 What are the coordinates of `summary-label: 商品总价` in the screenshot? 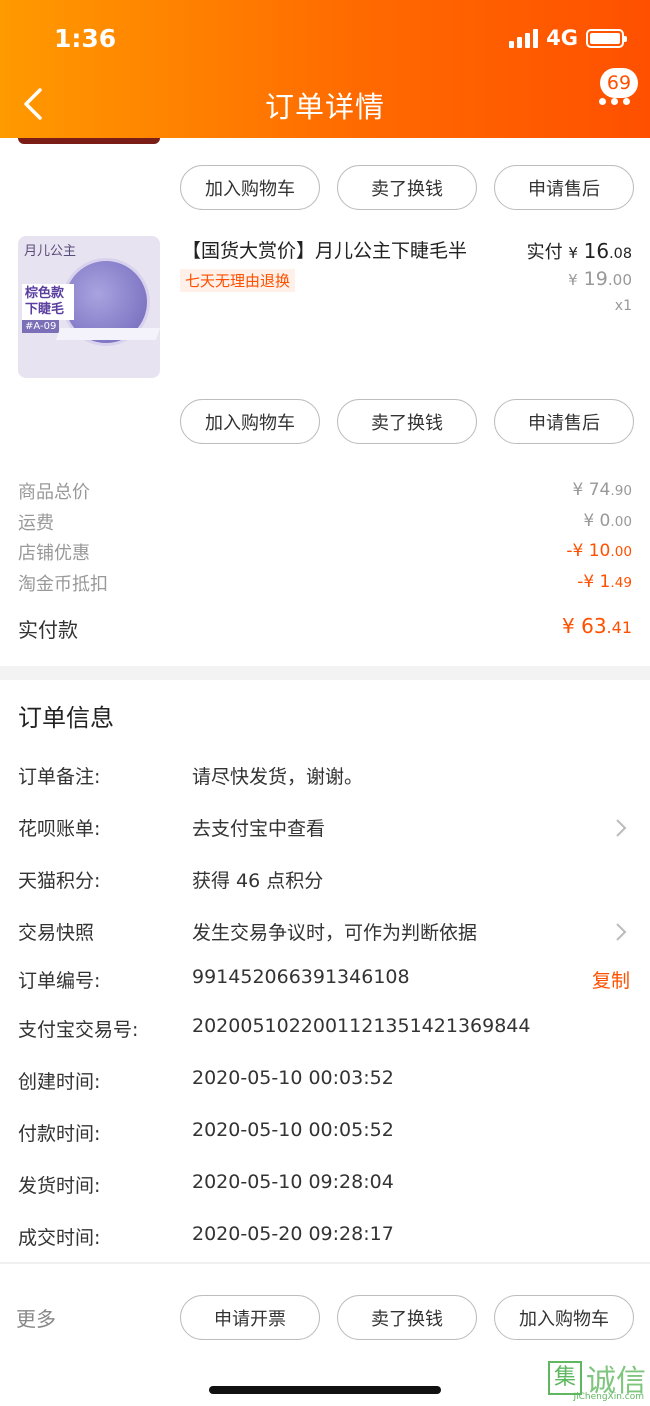 It's located at (54, 492).